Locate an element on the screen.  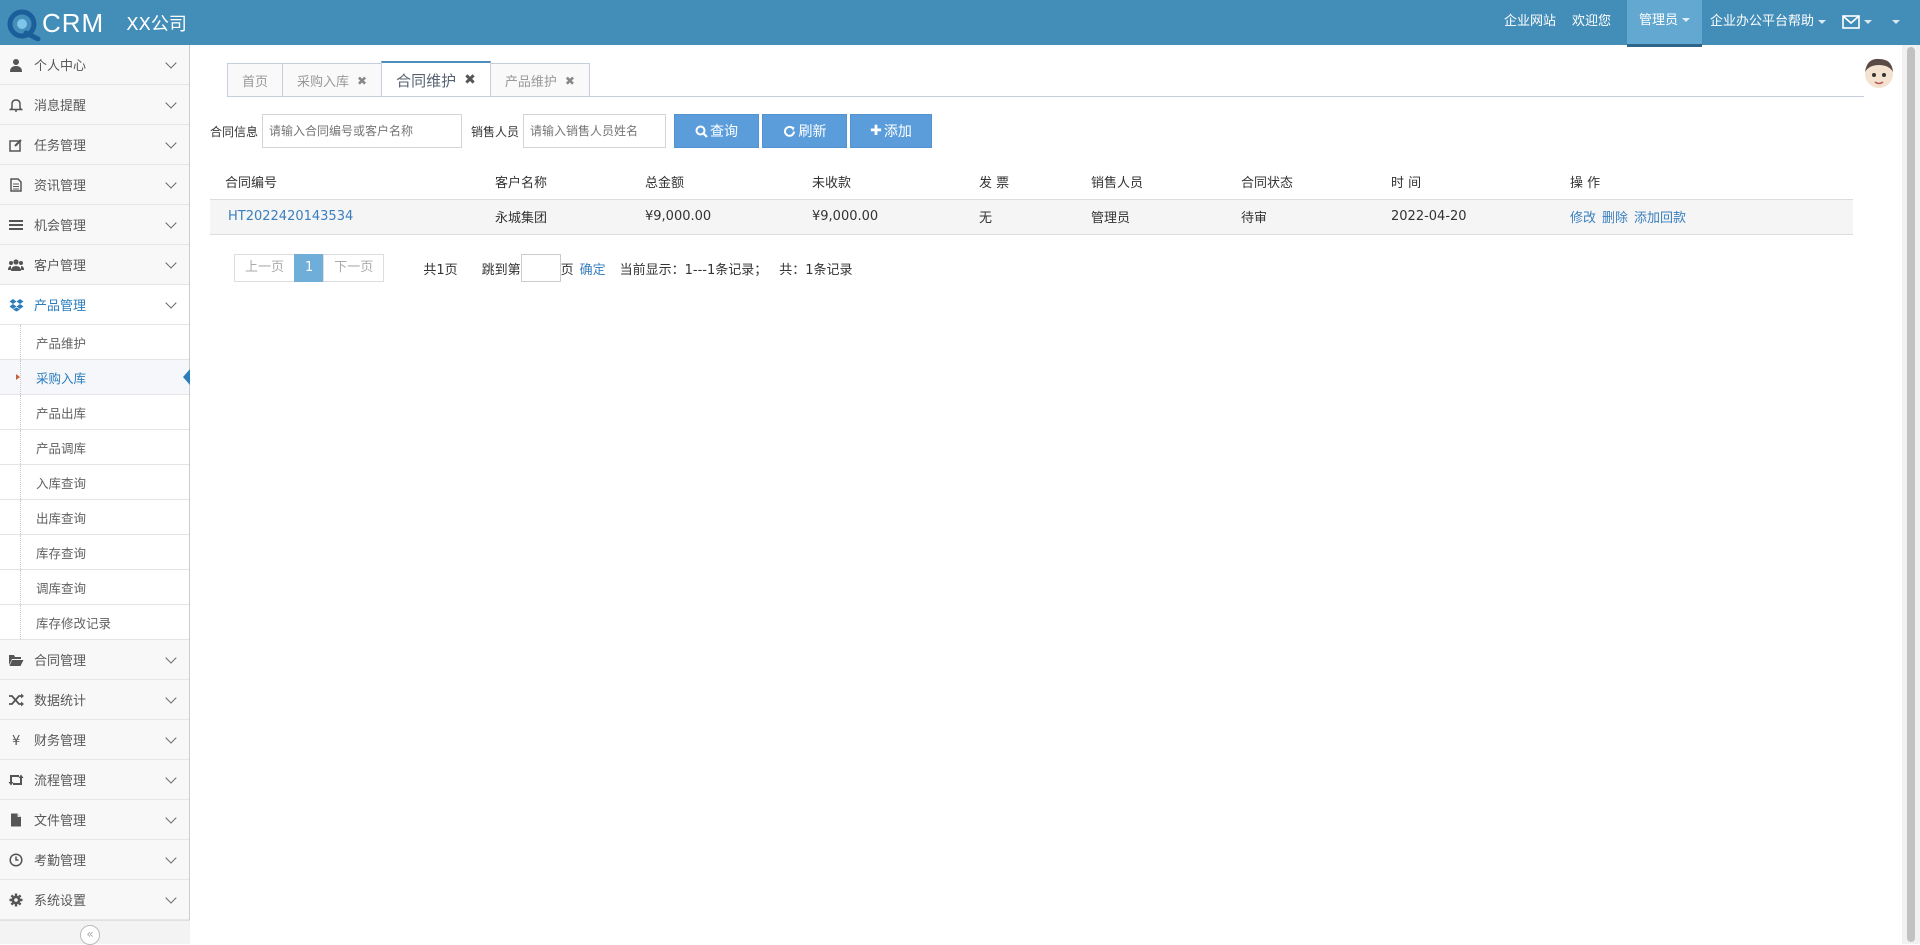
sidebar-item-bottom-2: ¥ 财务管理 is located at coordinates (94, 740).